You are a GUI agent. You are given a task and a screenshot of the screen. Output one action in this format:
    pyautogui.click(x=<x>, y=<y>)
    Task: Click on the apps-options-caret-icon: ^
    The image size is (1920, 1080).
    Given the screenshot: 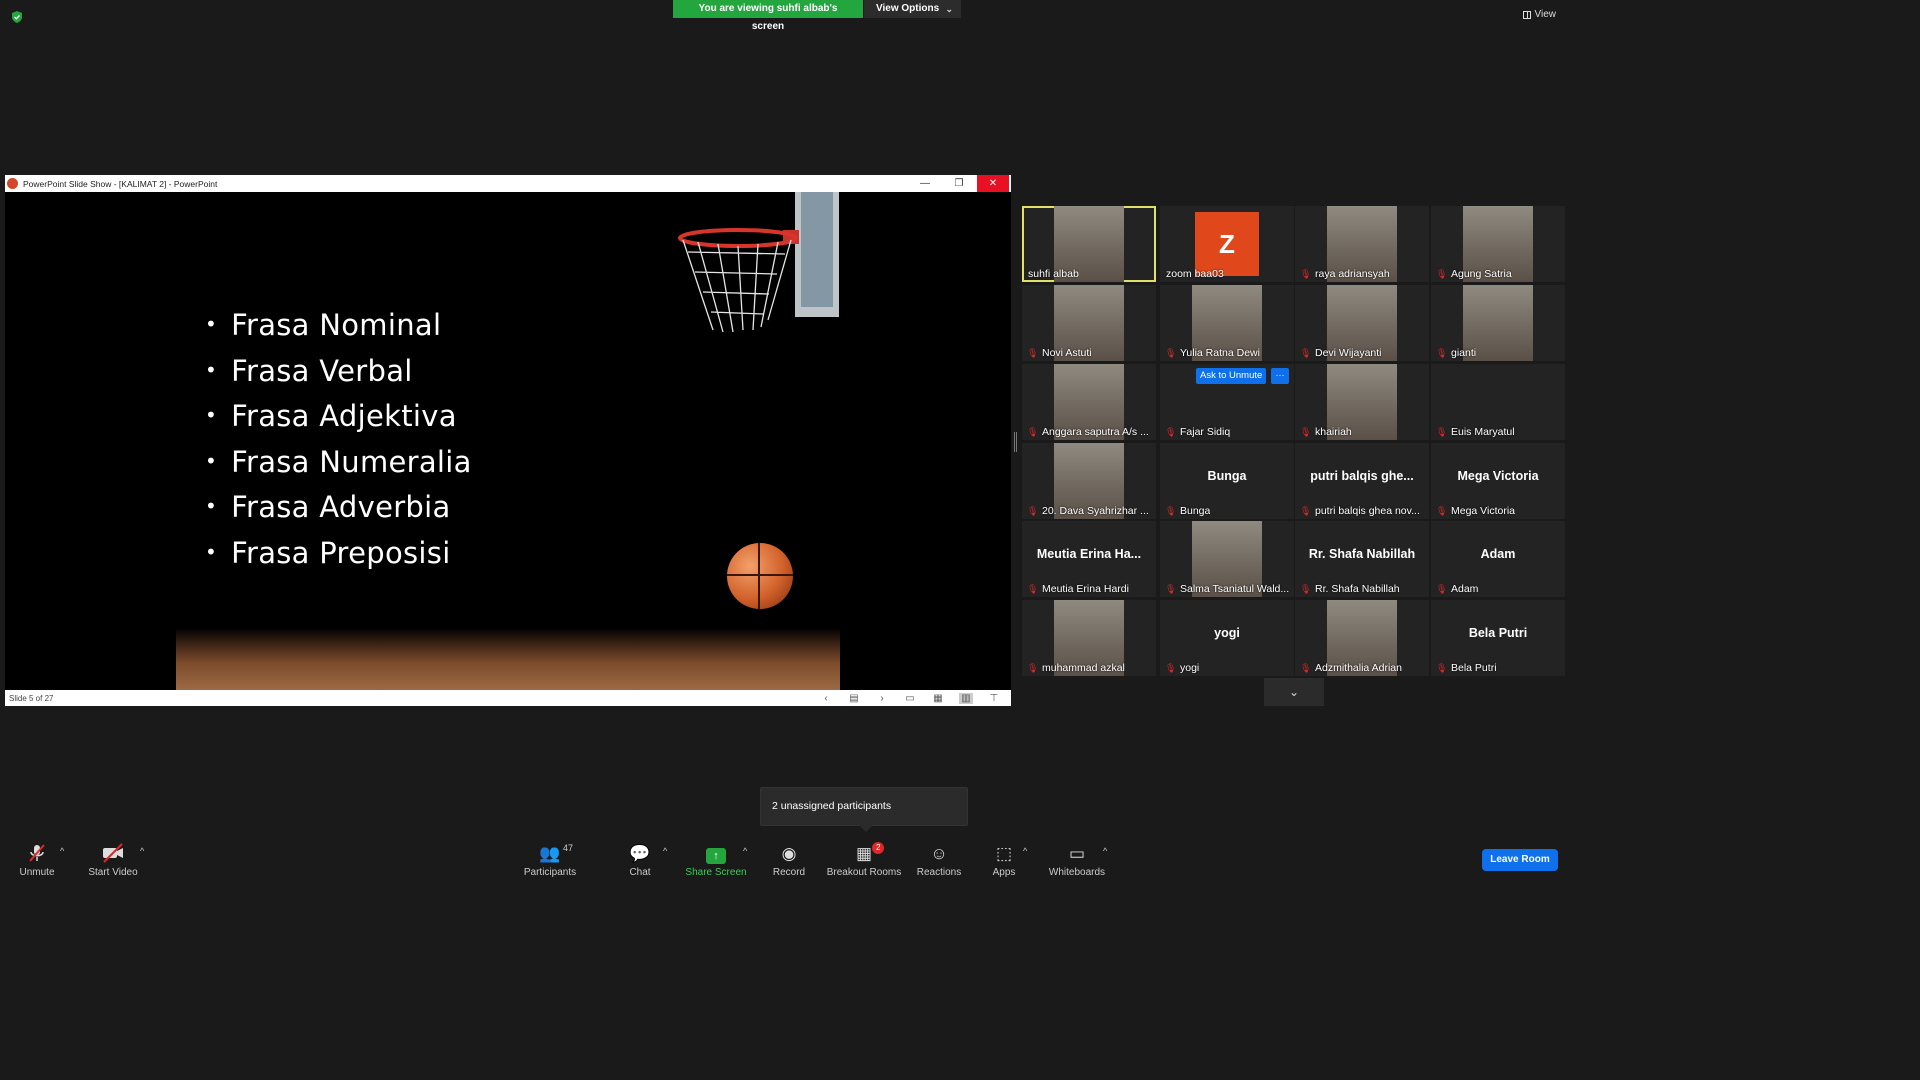 What is the action you would take?
    pyautogui.click(x=1025, y=851)
    